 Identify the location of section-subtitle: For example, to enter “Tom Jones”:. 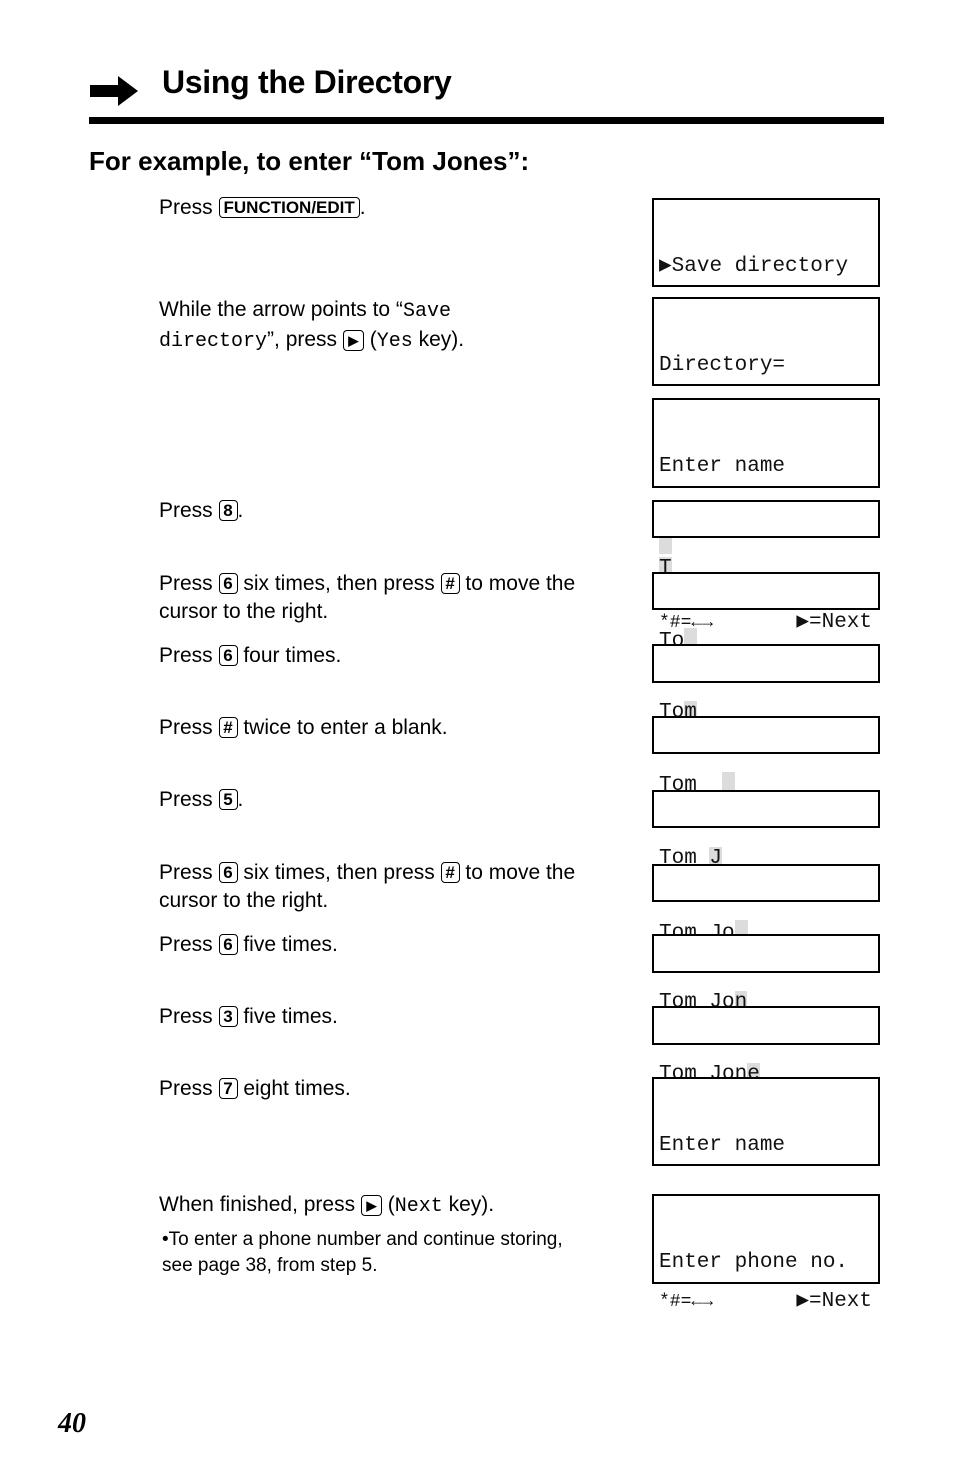
(309, 161).